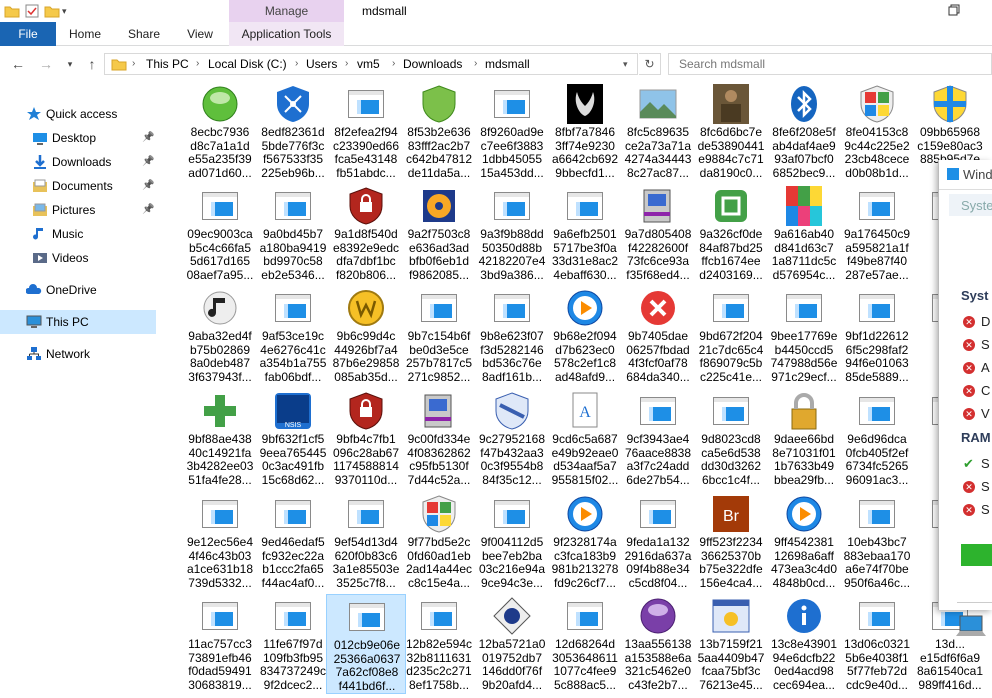 The width and height of the screenshot is (992, 698). I want to click on properties-icon, so click(32, 11).